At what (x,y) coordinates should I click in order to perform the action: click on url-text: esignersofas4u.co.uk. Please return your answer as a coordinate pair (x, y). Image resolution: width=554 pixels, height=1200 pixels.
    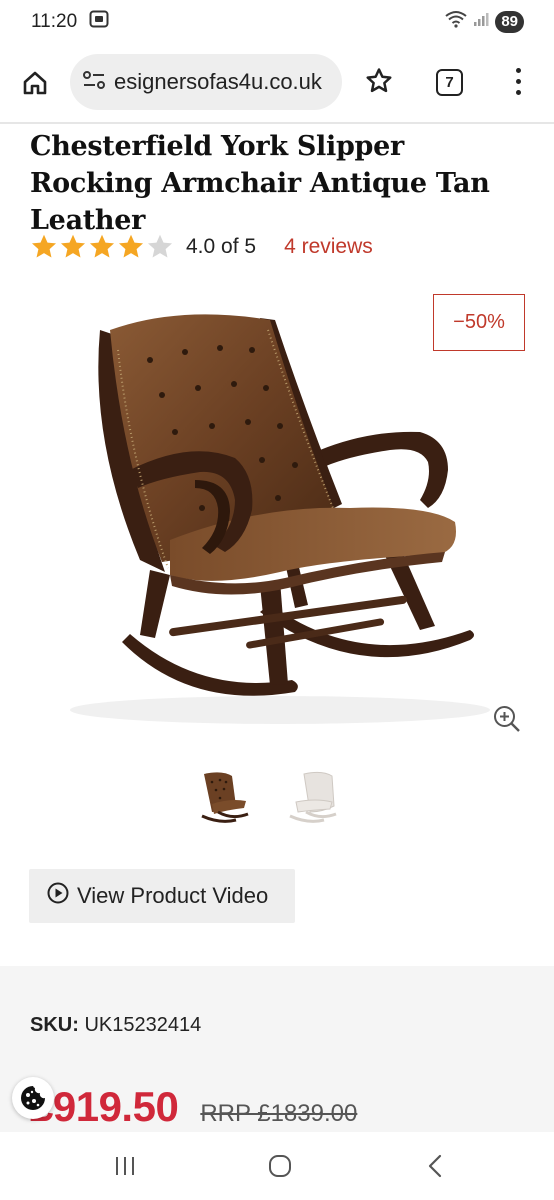
    Looking at the image, I should click on (218, 81).